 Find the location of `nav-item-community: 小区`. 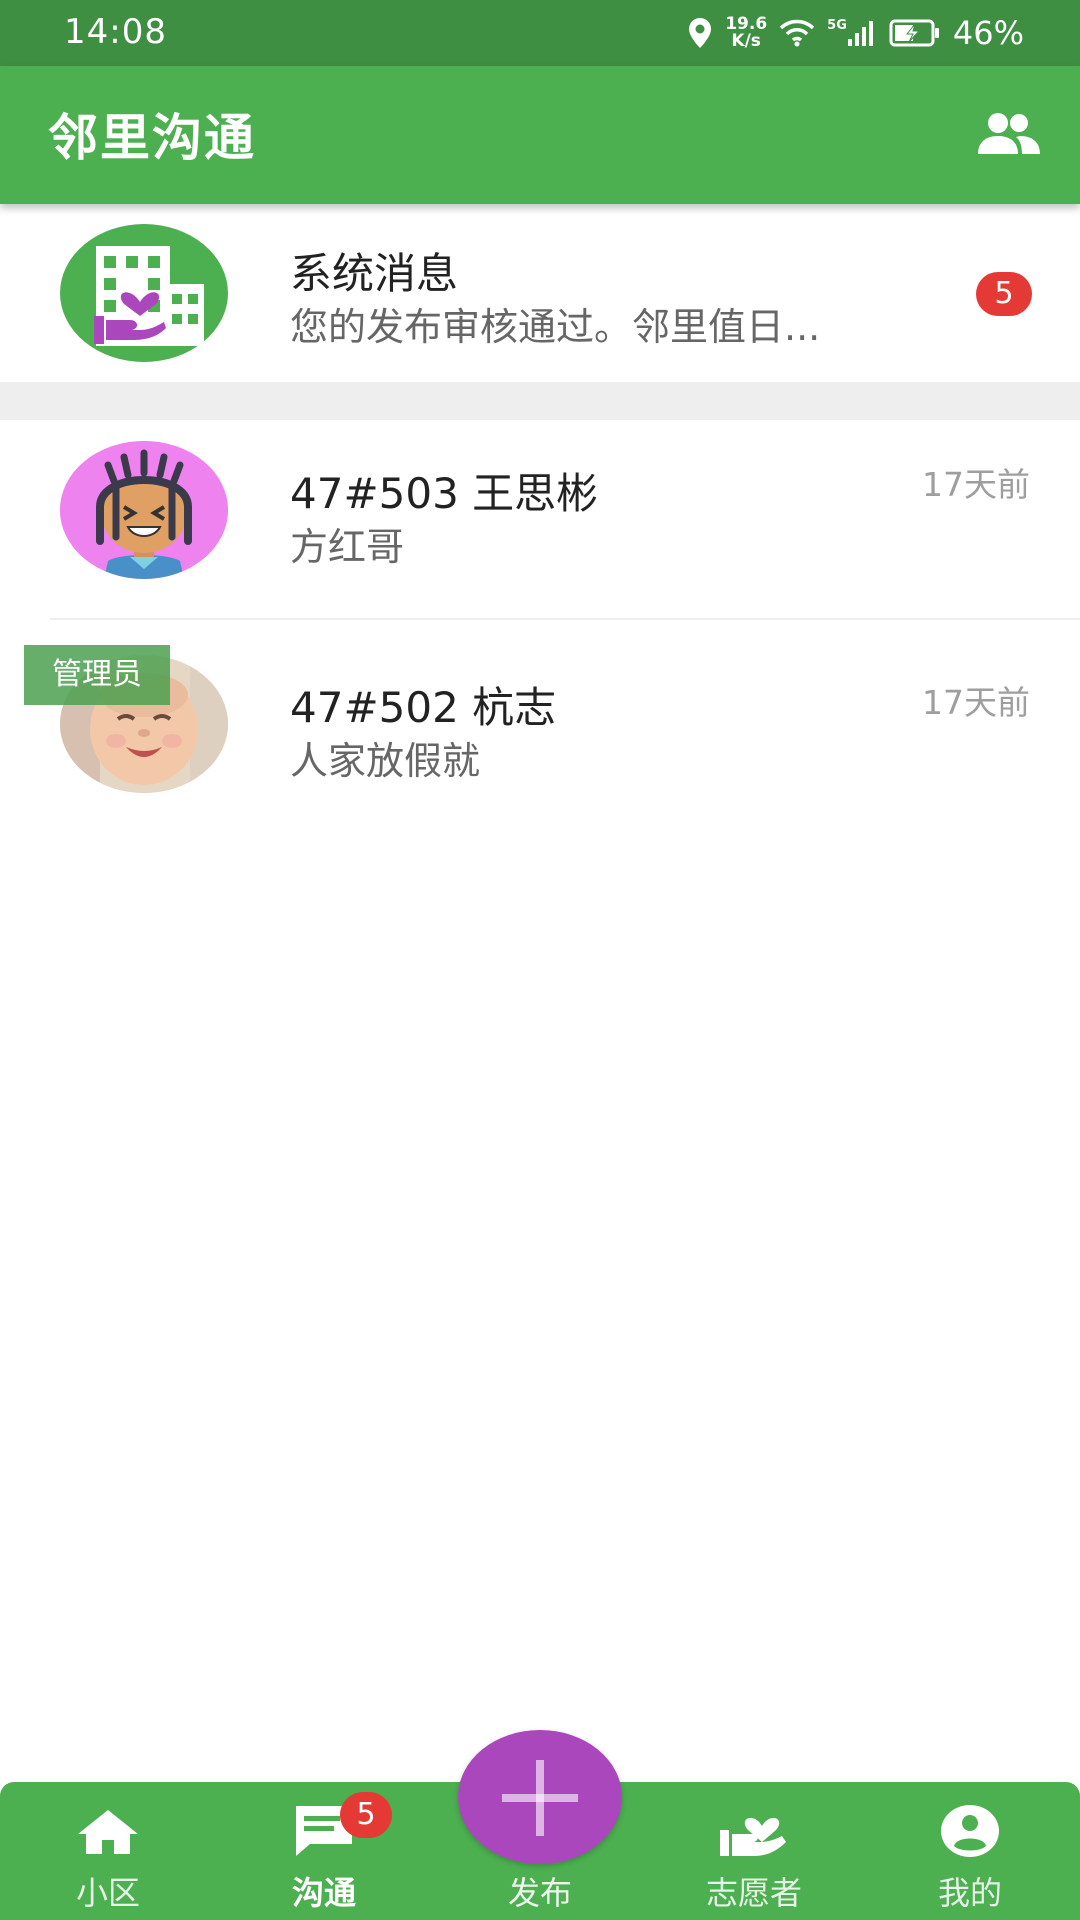

nav-item-community: 小区 is located at coordinates (108, 1851).